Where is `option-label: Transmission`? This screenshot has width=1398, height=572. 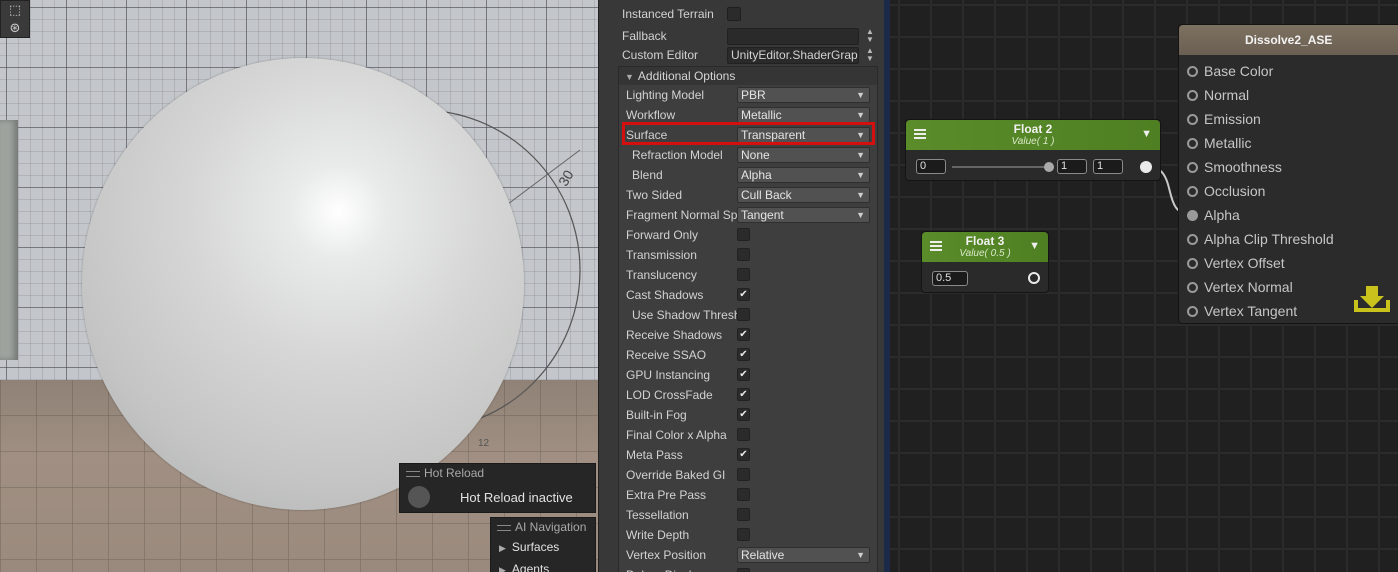 option-label: Transmission is located at coordinates (661, 255).